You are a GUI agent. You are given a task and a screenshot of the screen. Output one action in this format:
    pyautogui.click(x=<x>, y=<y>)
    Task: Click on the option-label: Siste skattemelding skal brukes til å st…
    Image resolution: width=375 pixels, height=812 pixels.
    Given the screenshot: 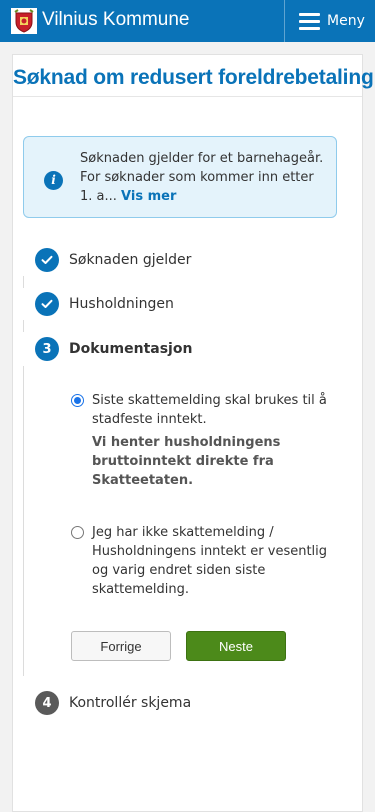 What is the action you would take?
    pyautogui.click(x=217, y=410)
    